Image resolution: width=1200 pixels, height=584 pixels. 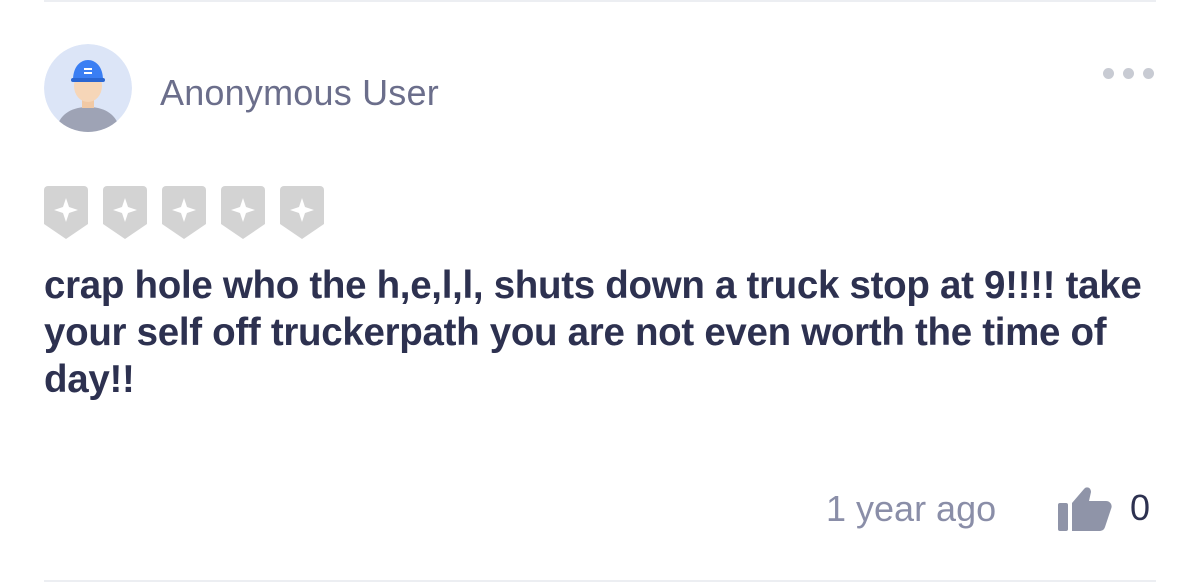 What do you see at coordinates (600, 581) in the screenshot?
I see `bottom-divider` at bounding box center [600, 581].